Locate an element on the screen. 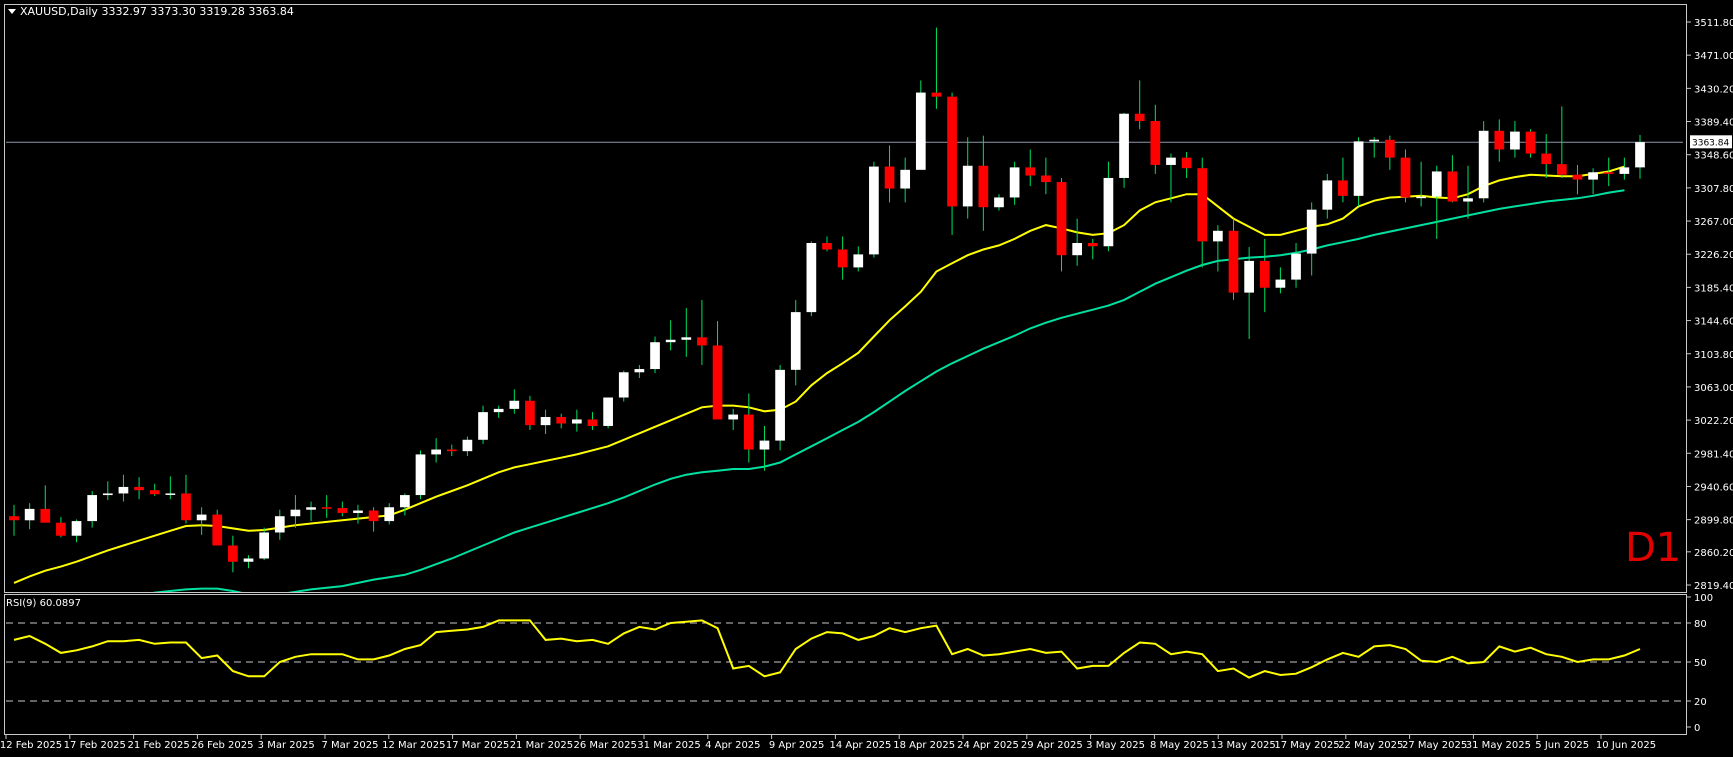  price-axis-label: 3267.00 is located at coordinates (1713, 222).